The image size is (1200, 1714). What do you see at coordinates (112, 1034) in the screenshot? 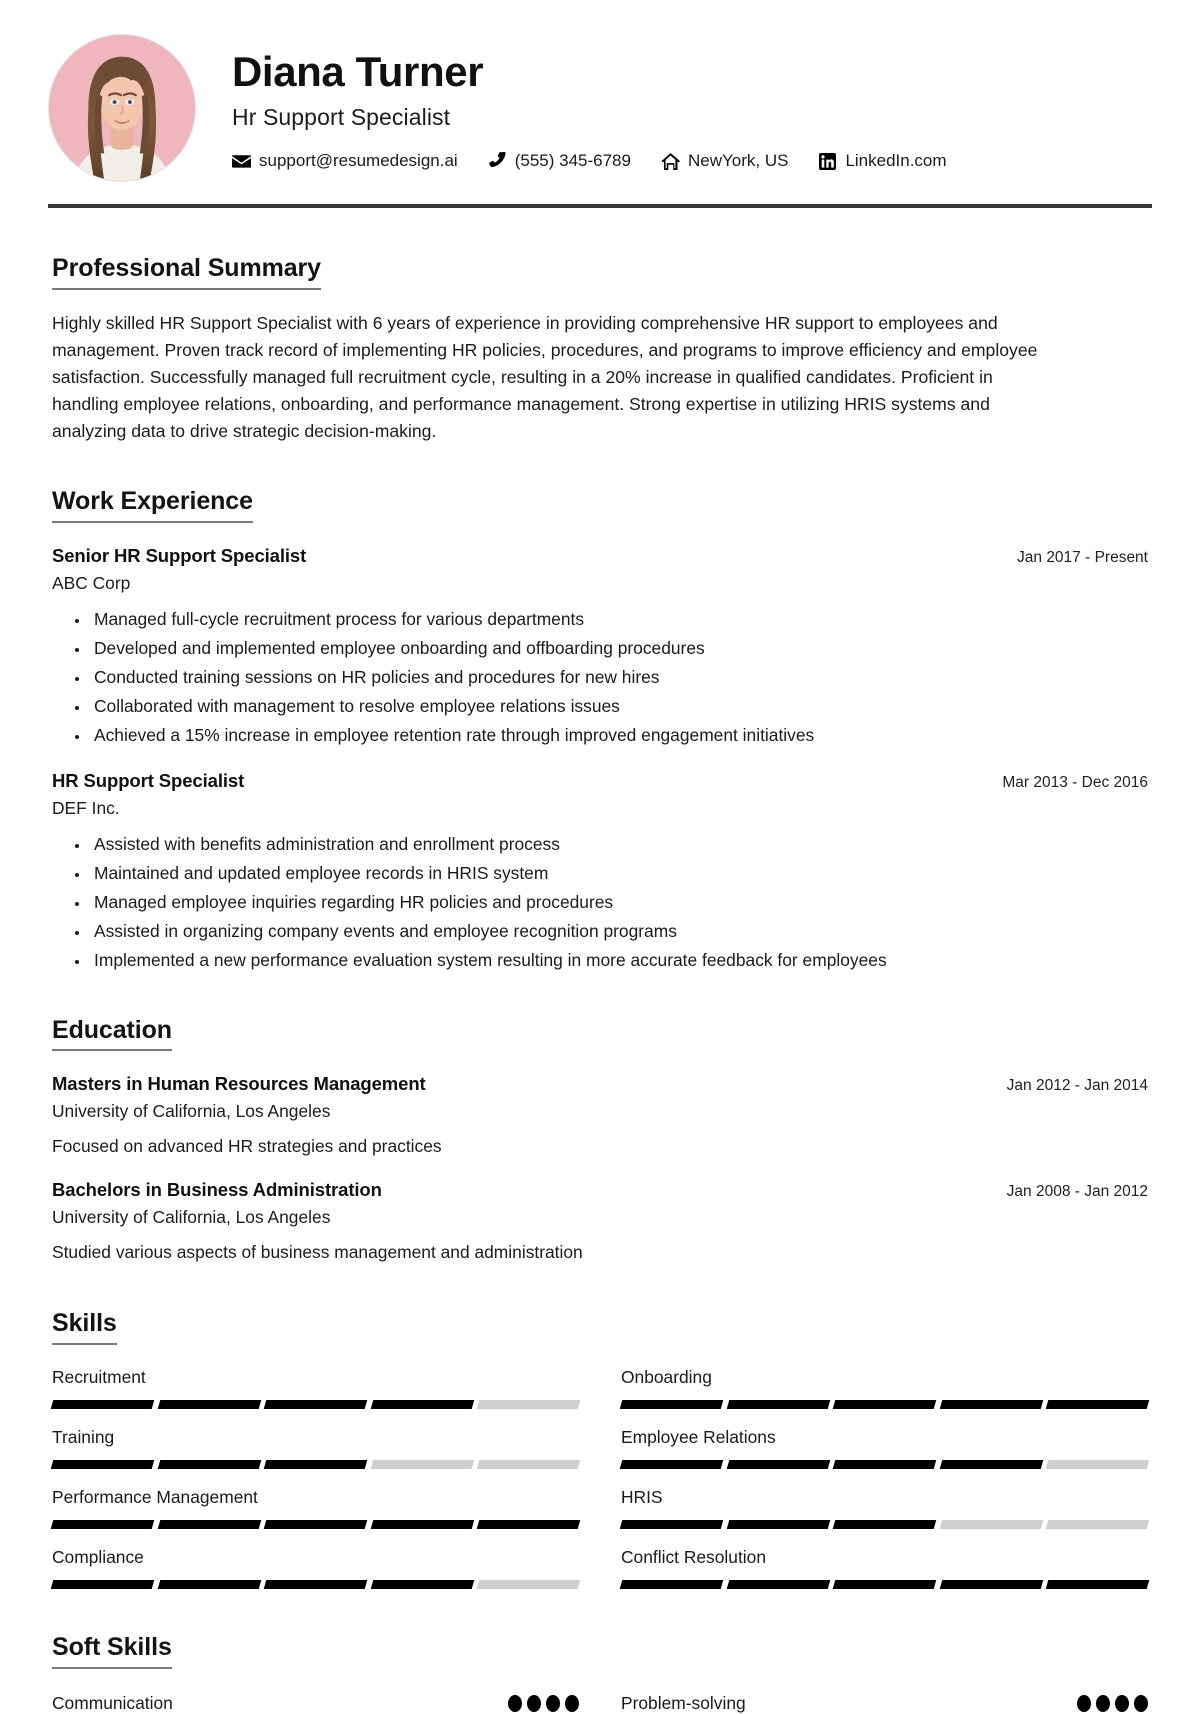
I see `section-heading-education: Education` at bounding box center [112, 1034].